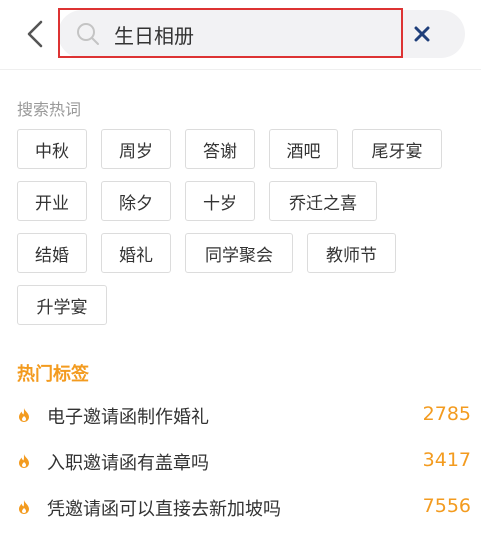  Describe the element at coordinates (254, 34) in the screenshot. I see `search-input` at that location.